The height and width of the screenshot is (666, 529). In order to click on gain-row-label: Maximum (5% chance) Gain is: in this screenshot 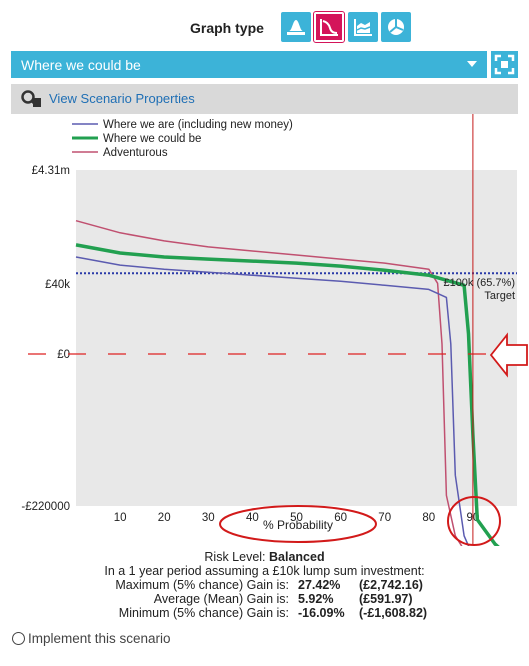, I will do `click(202, 585)`.